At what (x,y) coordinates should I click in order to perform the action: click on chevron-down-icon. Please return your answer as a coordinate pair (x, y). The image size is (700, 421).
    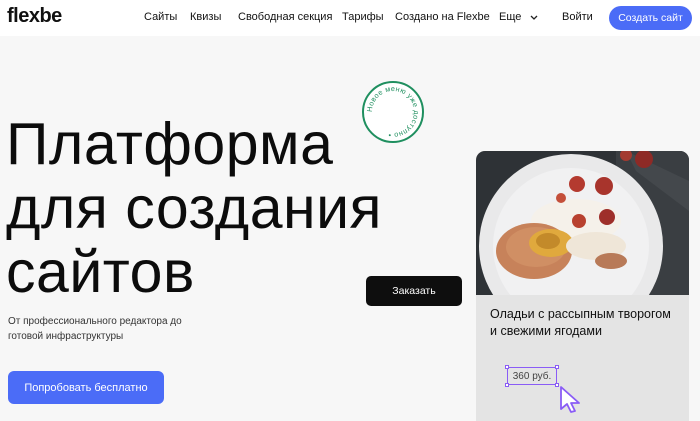
    Looking at the image, I should click on (534, 17).